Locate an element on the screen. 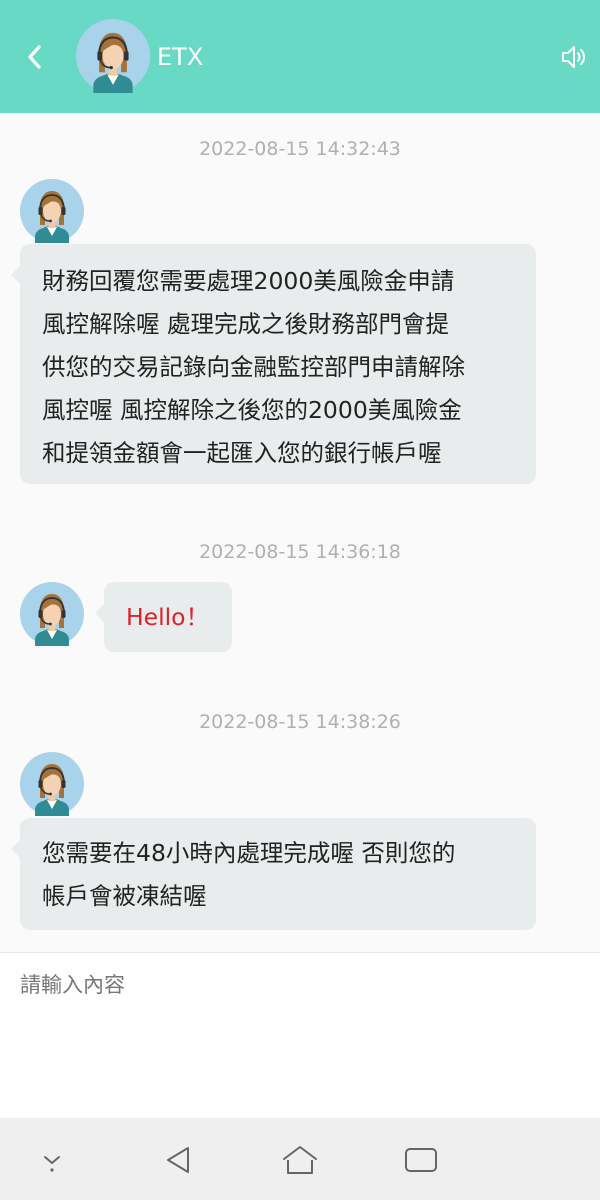  back-triangle-icon is located at coordinates (178, 1160).